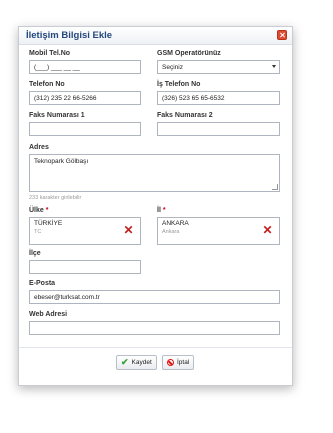 This screenshot has width=333, height=433. What do you see at coordinates (85, 129) in the screenshot?
I see `fax1-input` at bounding box center [85, 129].